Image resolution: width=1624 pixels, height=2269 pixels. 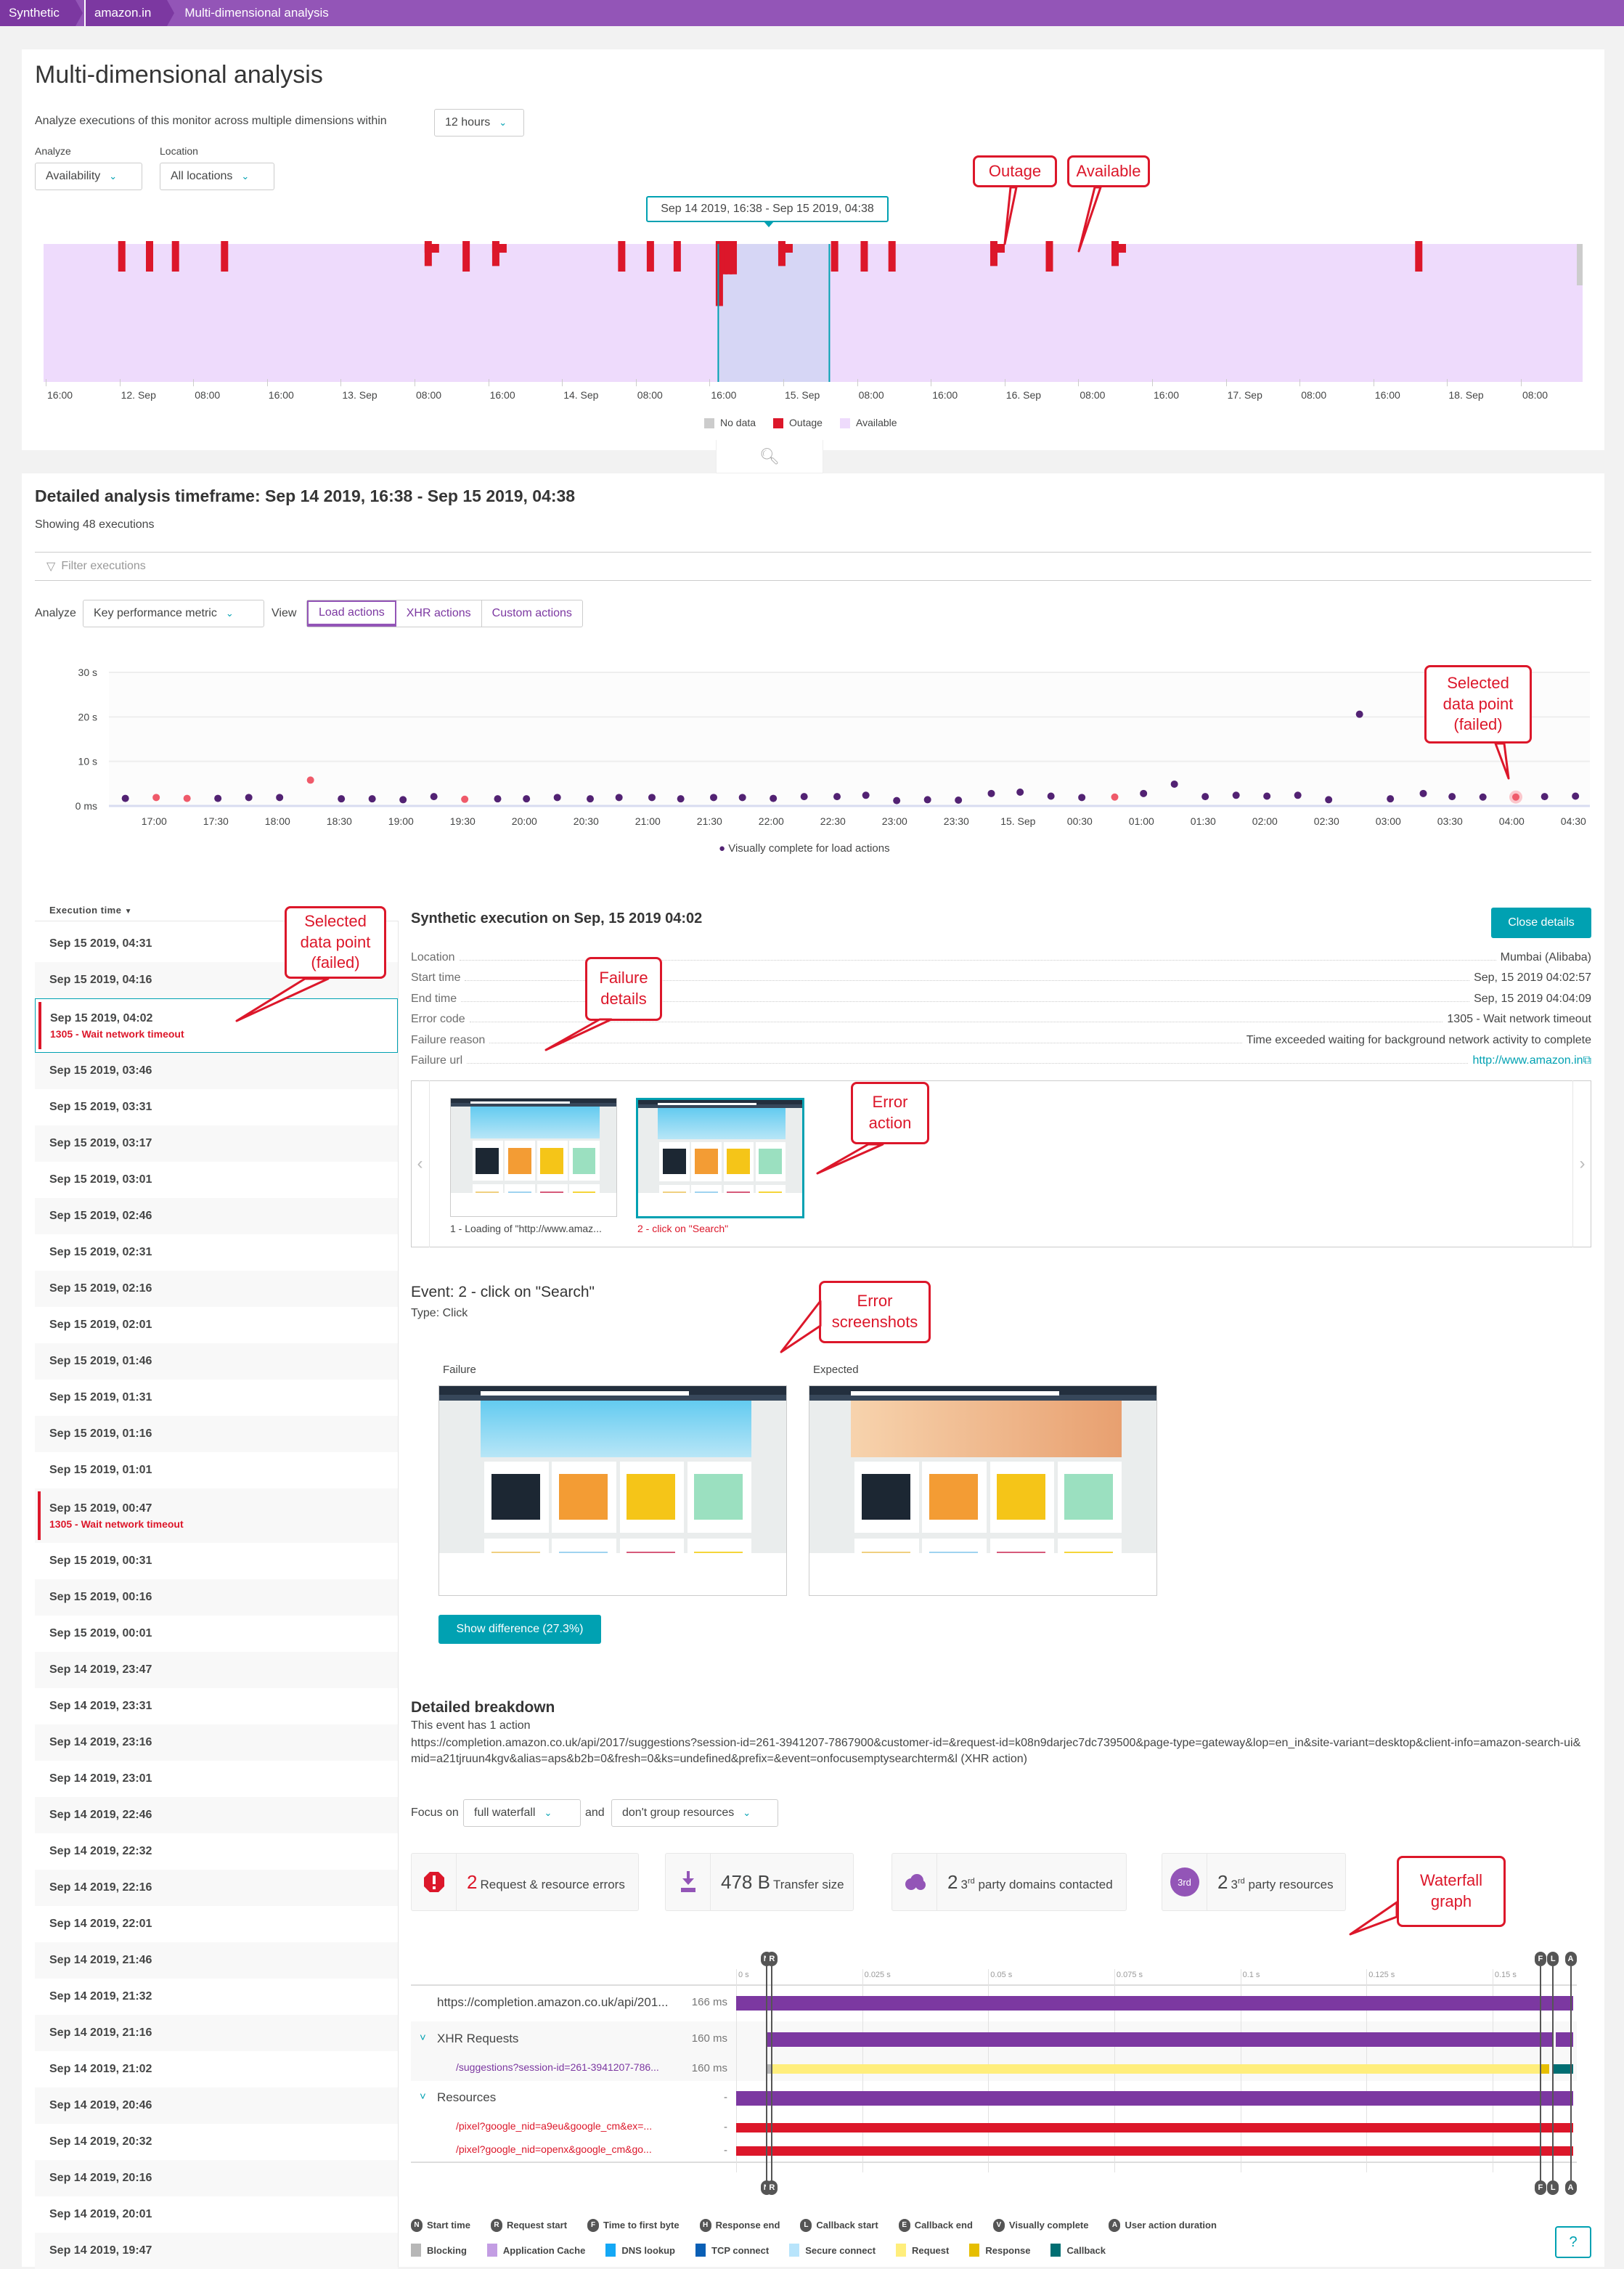 What do you see at coordinates (217, 1960) in the screenshot?
I see `execution-row: Sep 14 2019, 21:46` at bounding box center [217, 1960].